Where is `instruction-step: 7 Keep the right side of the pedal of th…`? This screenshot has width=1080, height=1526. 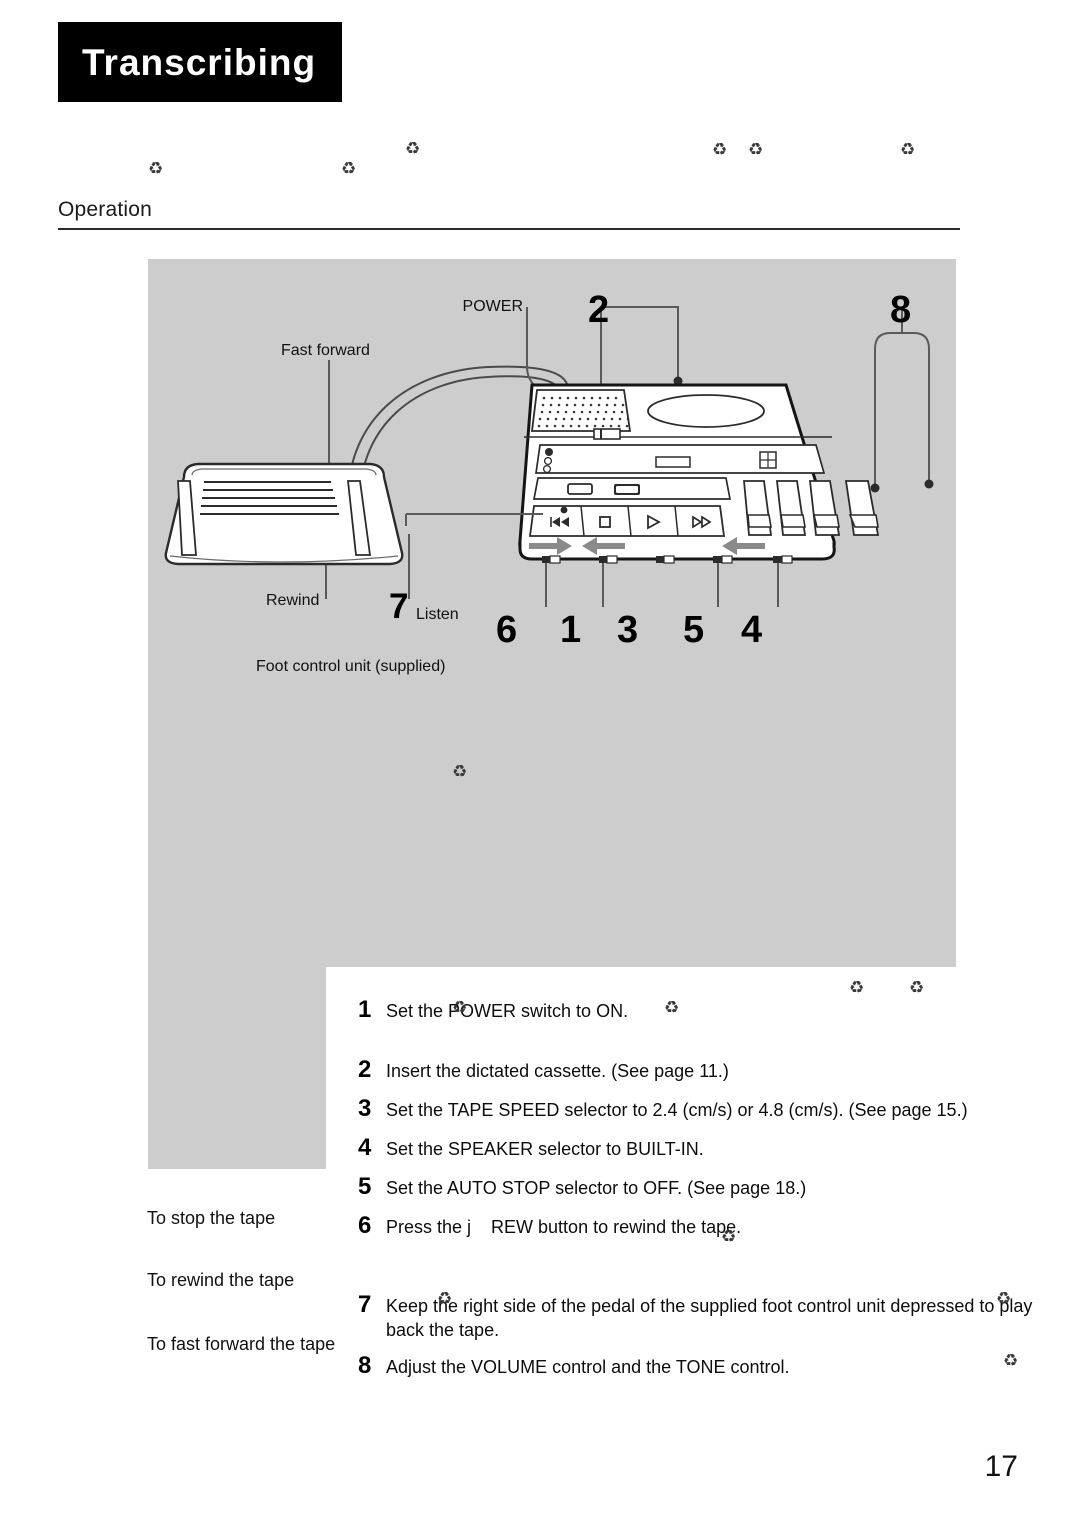 instruction-step: 7 Keep the right side of the pedal of th… is located at coordinates (698, 1317).